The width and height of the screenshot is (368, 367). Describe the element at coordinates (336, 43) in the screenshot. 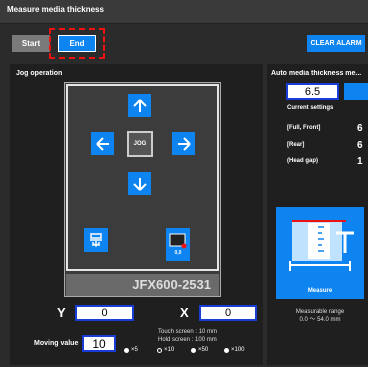

I see `clear-alarm-button: CLEAR ALARM` at that location.